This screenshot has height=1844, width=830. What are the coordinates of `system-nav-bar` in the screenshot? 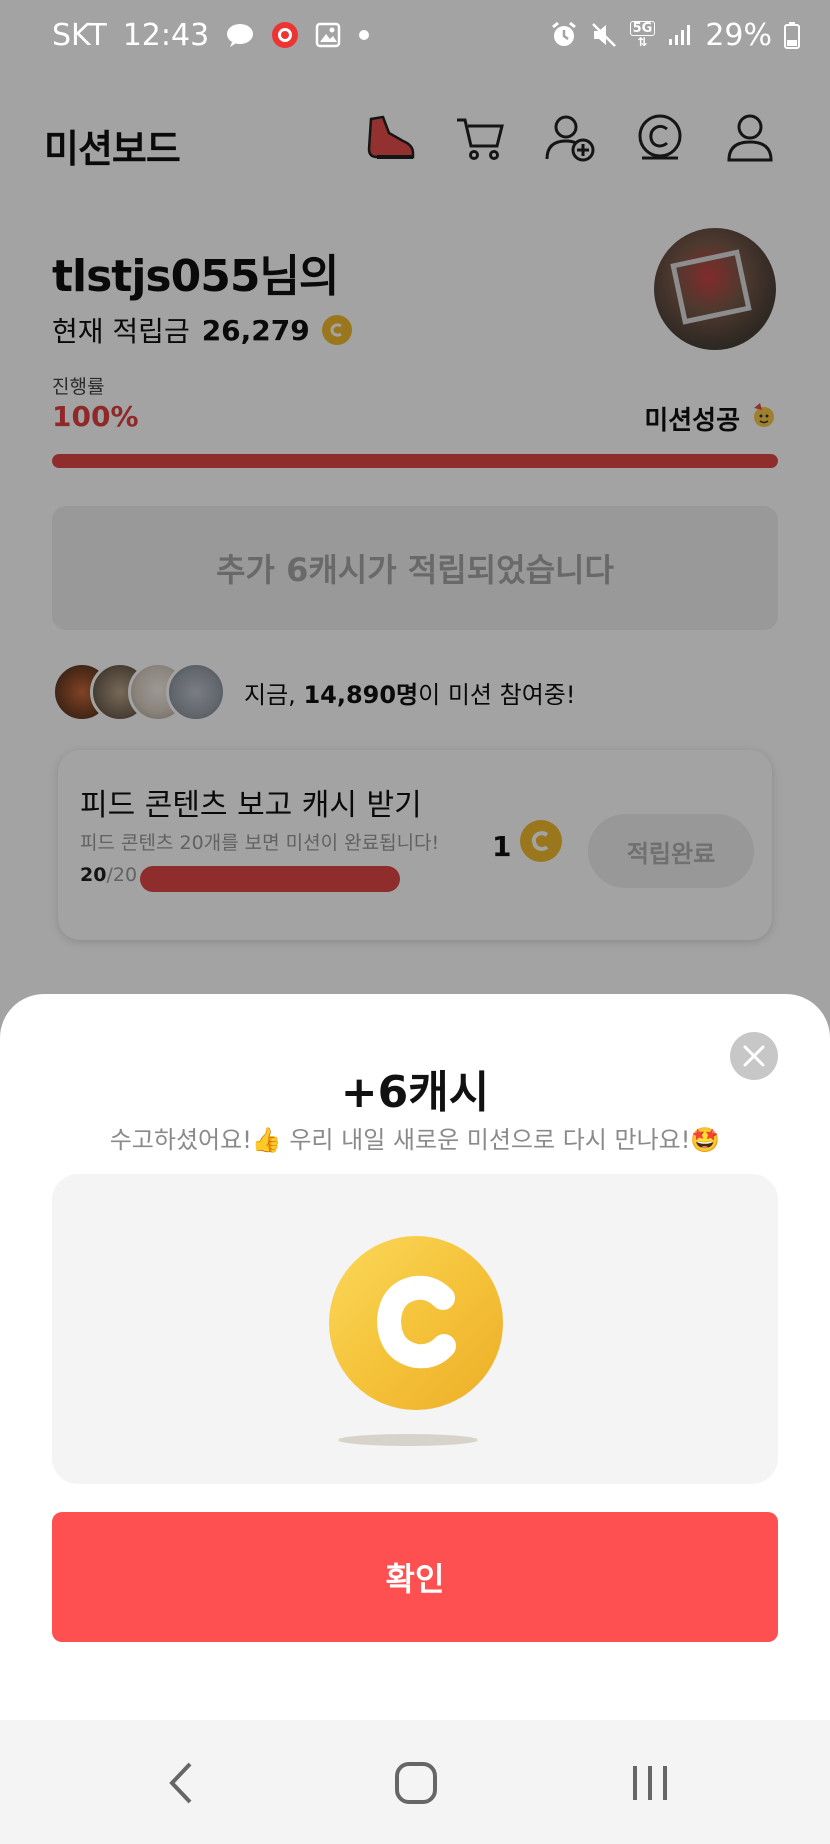 It's located at (415, 1782).